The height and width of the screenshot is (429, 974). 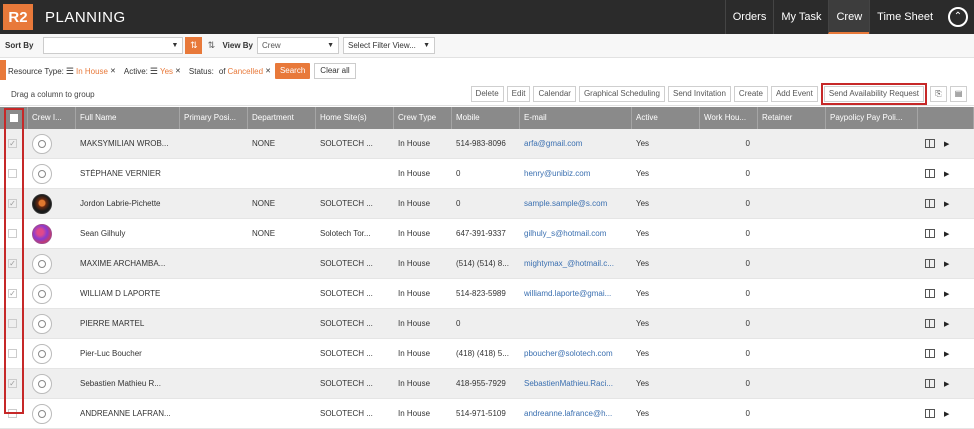 What do you see at coordinates (576, 118) in the screenshot?
I see `column-header: E-mail` at bounding box center [576, 118].